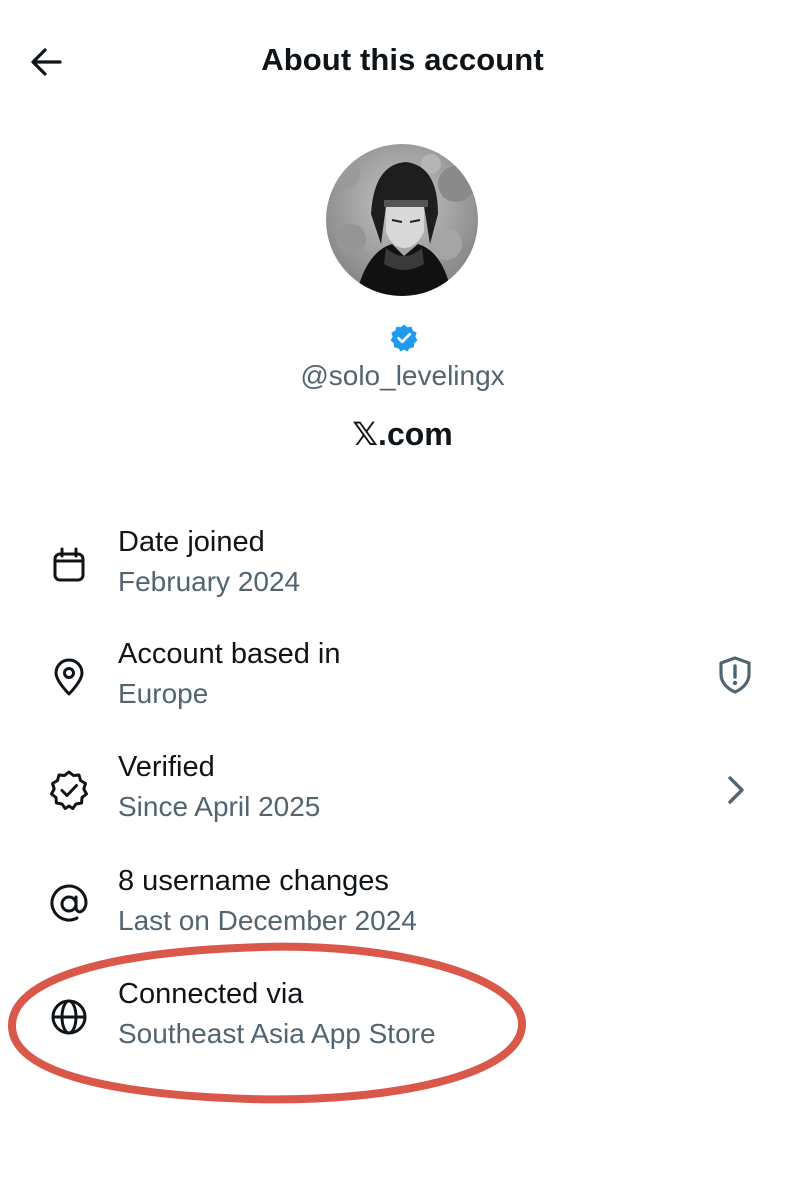  I want to click on chevron-right-icon, so click(735, 790).